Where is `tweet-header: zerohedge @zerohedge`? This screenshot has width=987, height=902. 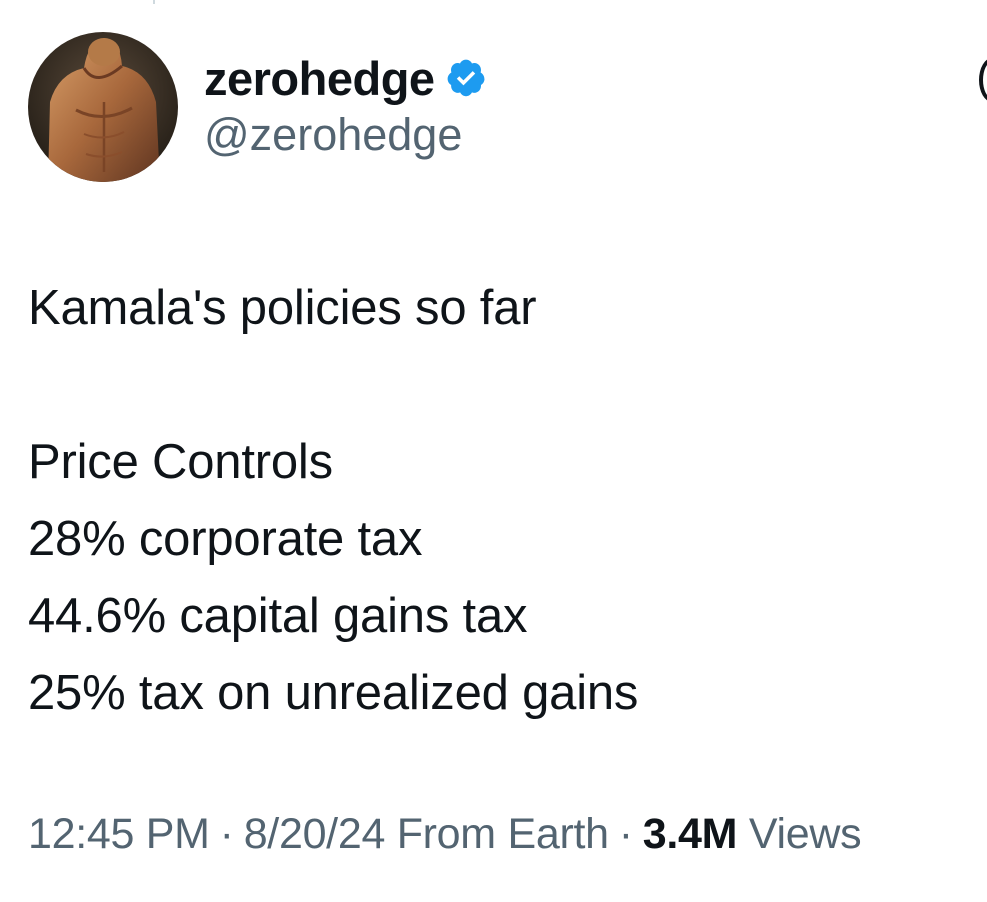
tweet-header: zerohedge @zerohedge is located at coordinates (257, 107).